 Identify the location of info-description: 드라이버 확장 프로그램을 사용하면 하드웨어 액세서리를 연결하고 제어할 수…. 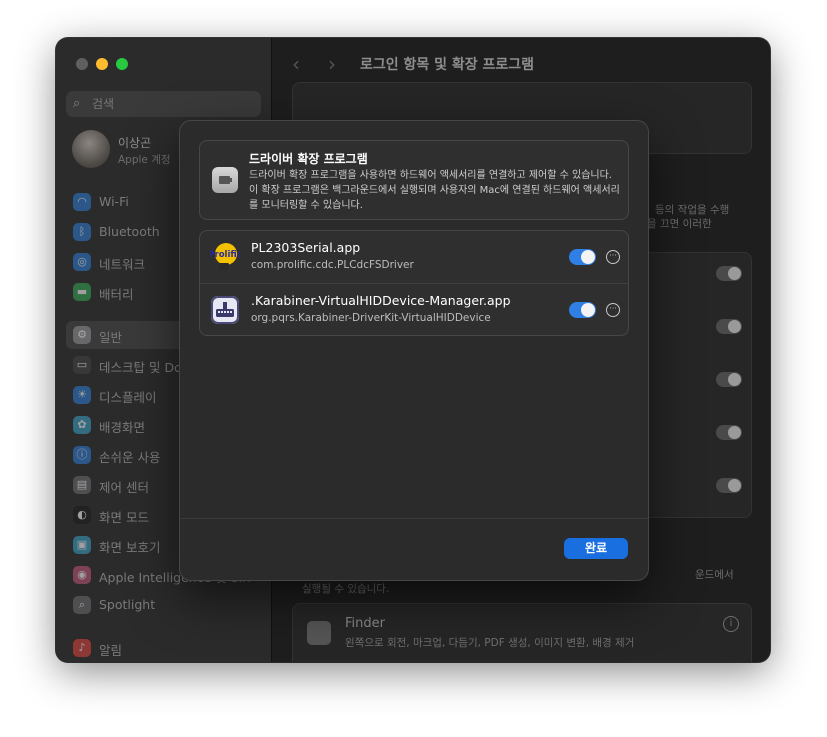
(434, 190).